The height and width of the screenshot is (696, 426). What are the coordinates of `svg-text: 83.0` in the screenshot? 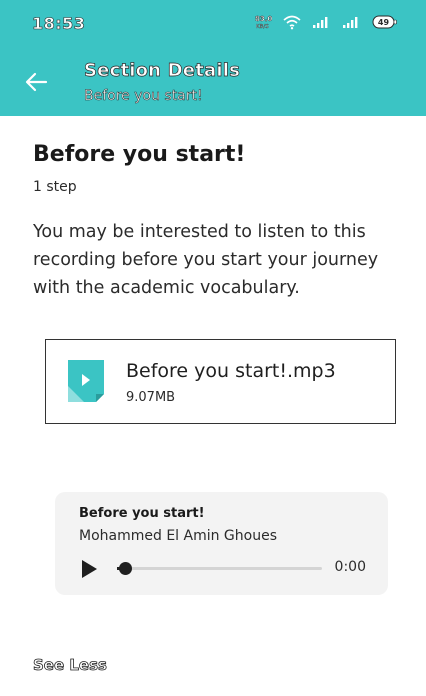 It's located at (263, 19).